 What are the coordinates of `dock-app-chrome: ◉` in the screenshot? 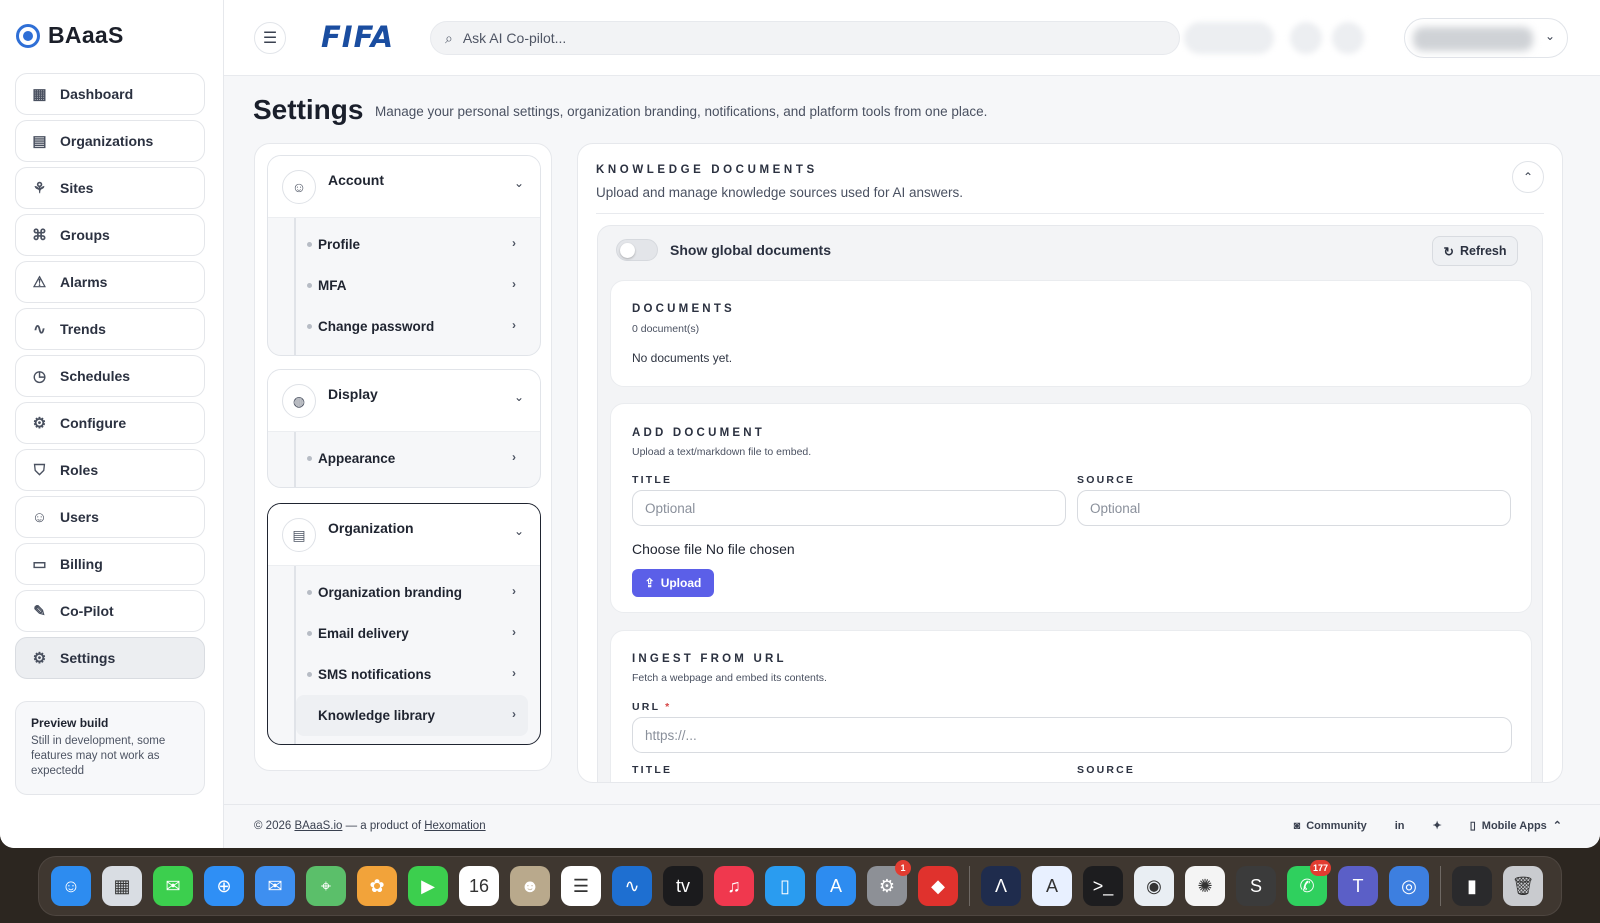 It's located at (1154, 886).